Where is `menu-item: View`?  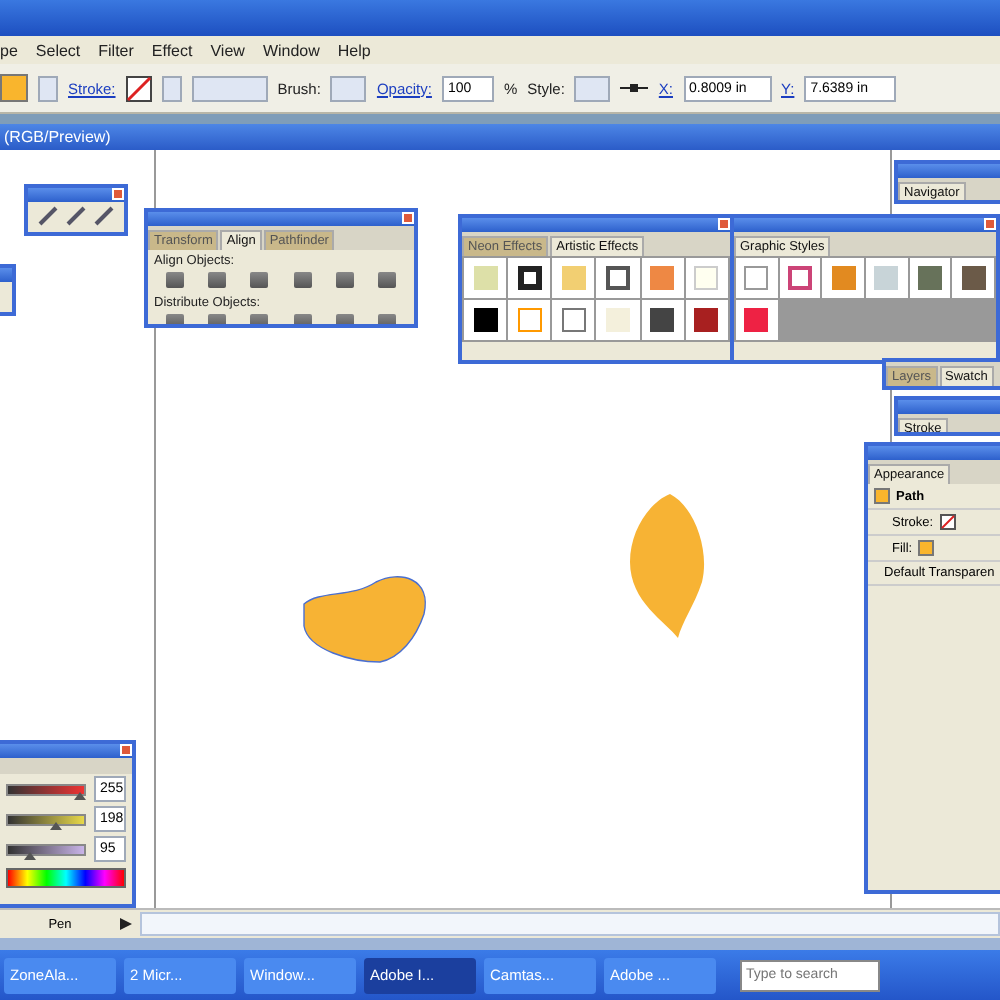 menu-item: View is located at coordinates (227, 50).